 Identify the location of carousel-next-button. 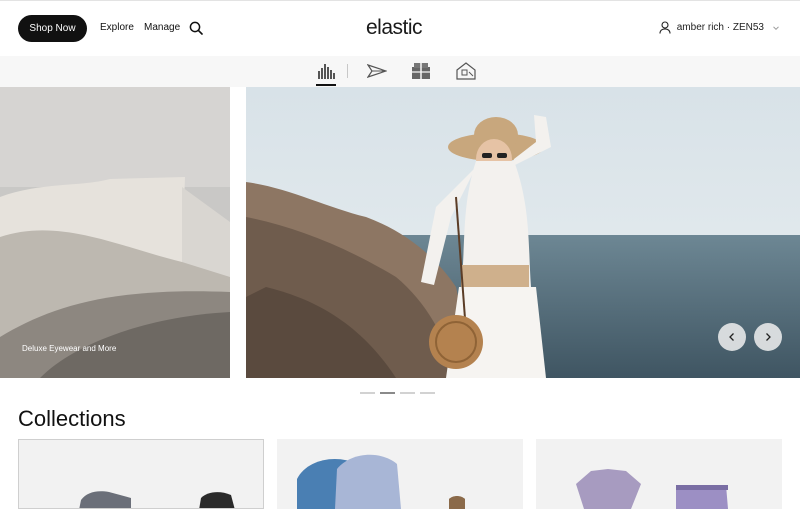
(768, 337).